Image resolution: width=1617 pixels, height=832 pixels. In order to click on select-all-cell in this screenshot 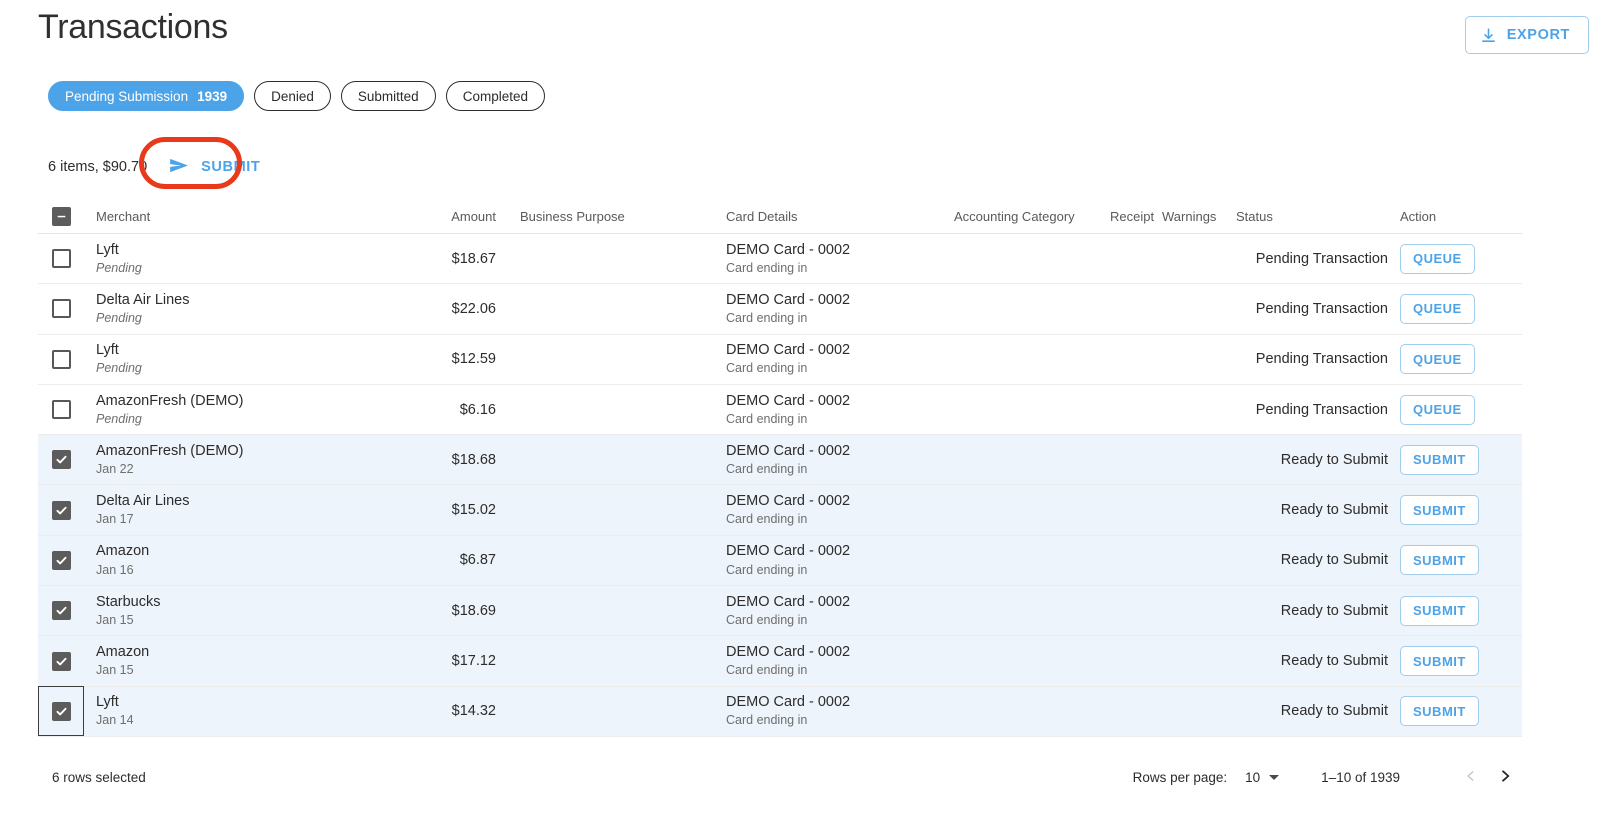, I will do `click(61, 216)`.